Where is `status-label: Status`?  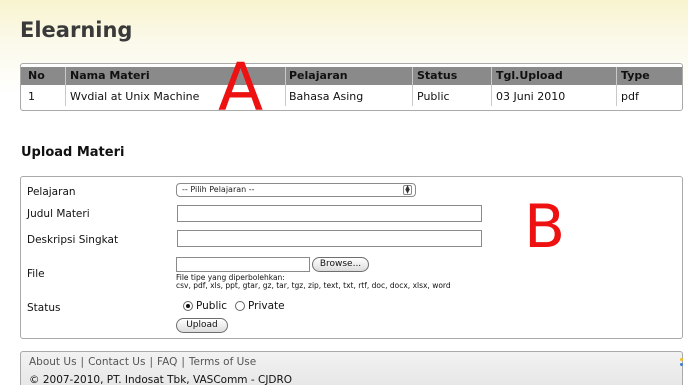 status-label: Status is located at coordinates (44, 308).